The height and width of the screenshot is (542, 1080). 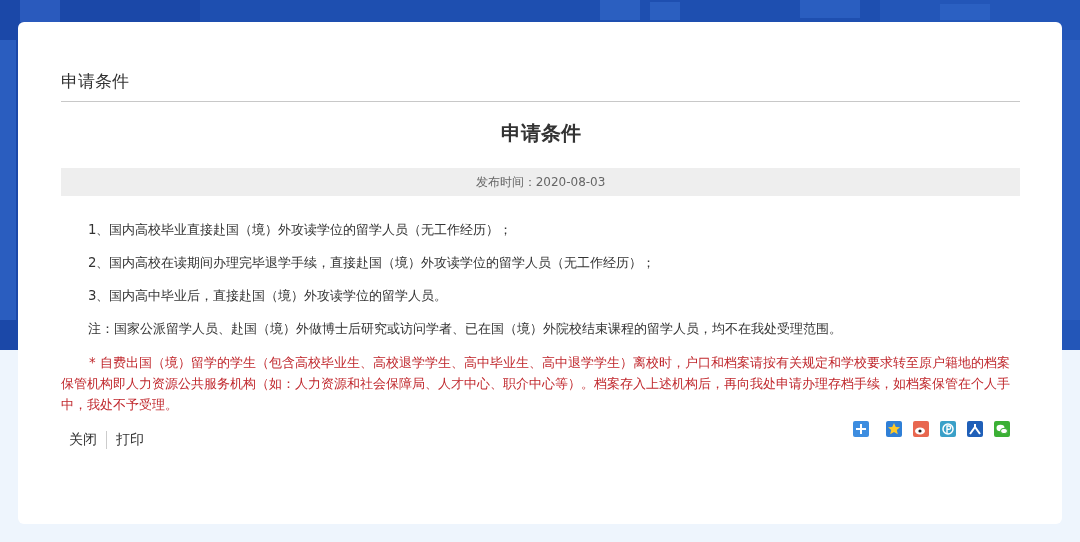 What do you see at coordinates (372, 263) in the screenshot?
I see `paragraph: 2、国内高校在读期间办理完毕退学手续，直接赴国（境）外攻读学位的留学人员（无工作经历）；` at bounding box center [372, 263].